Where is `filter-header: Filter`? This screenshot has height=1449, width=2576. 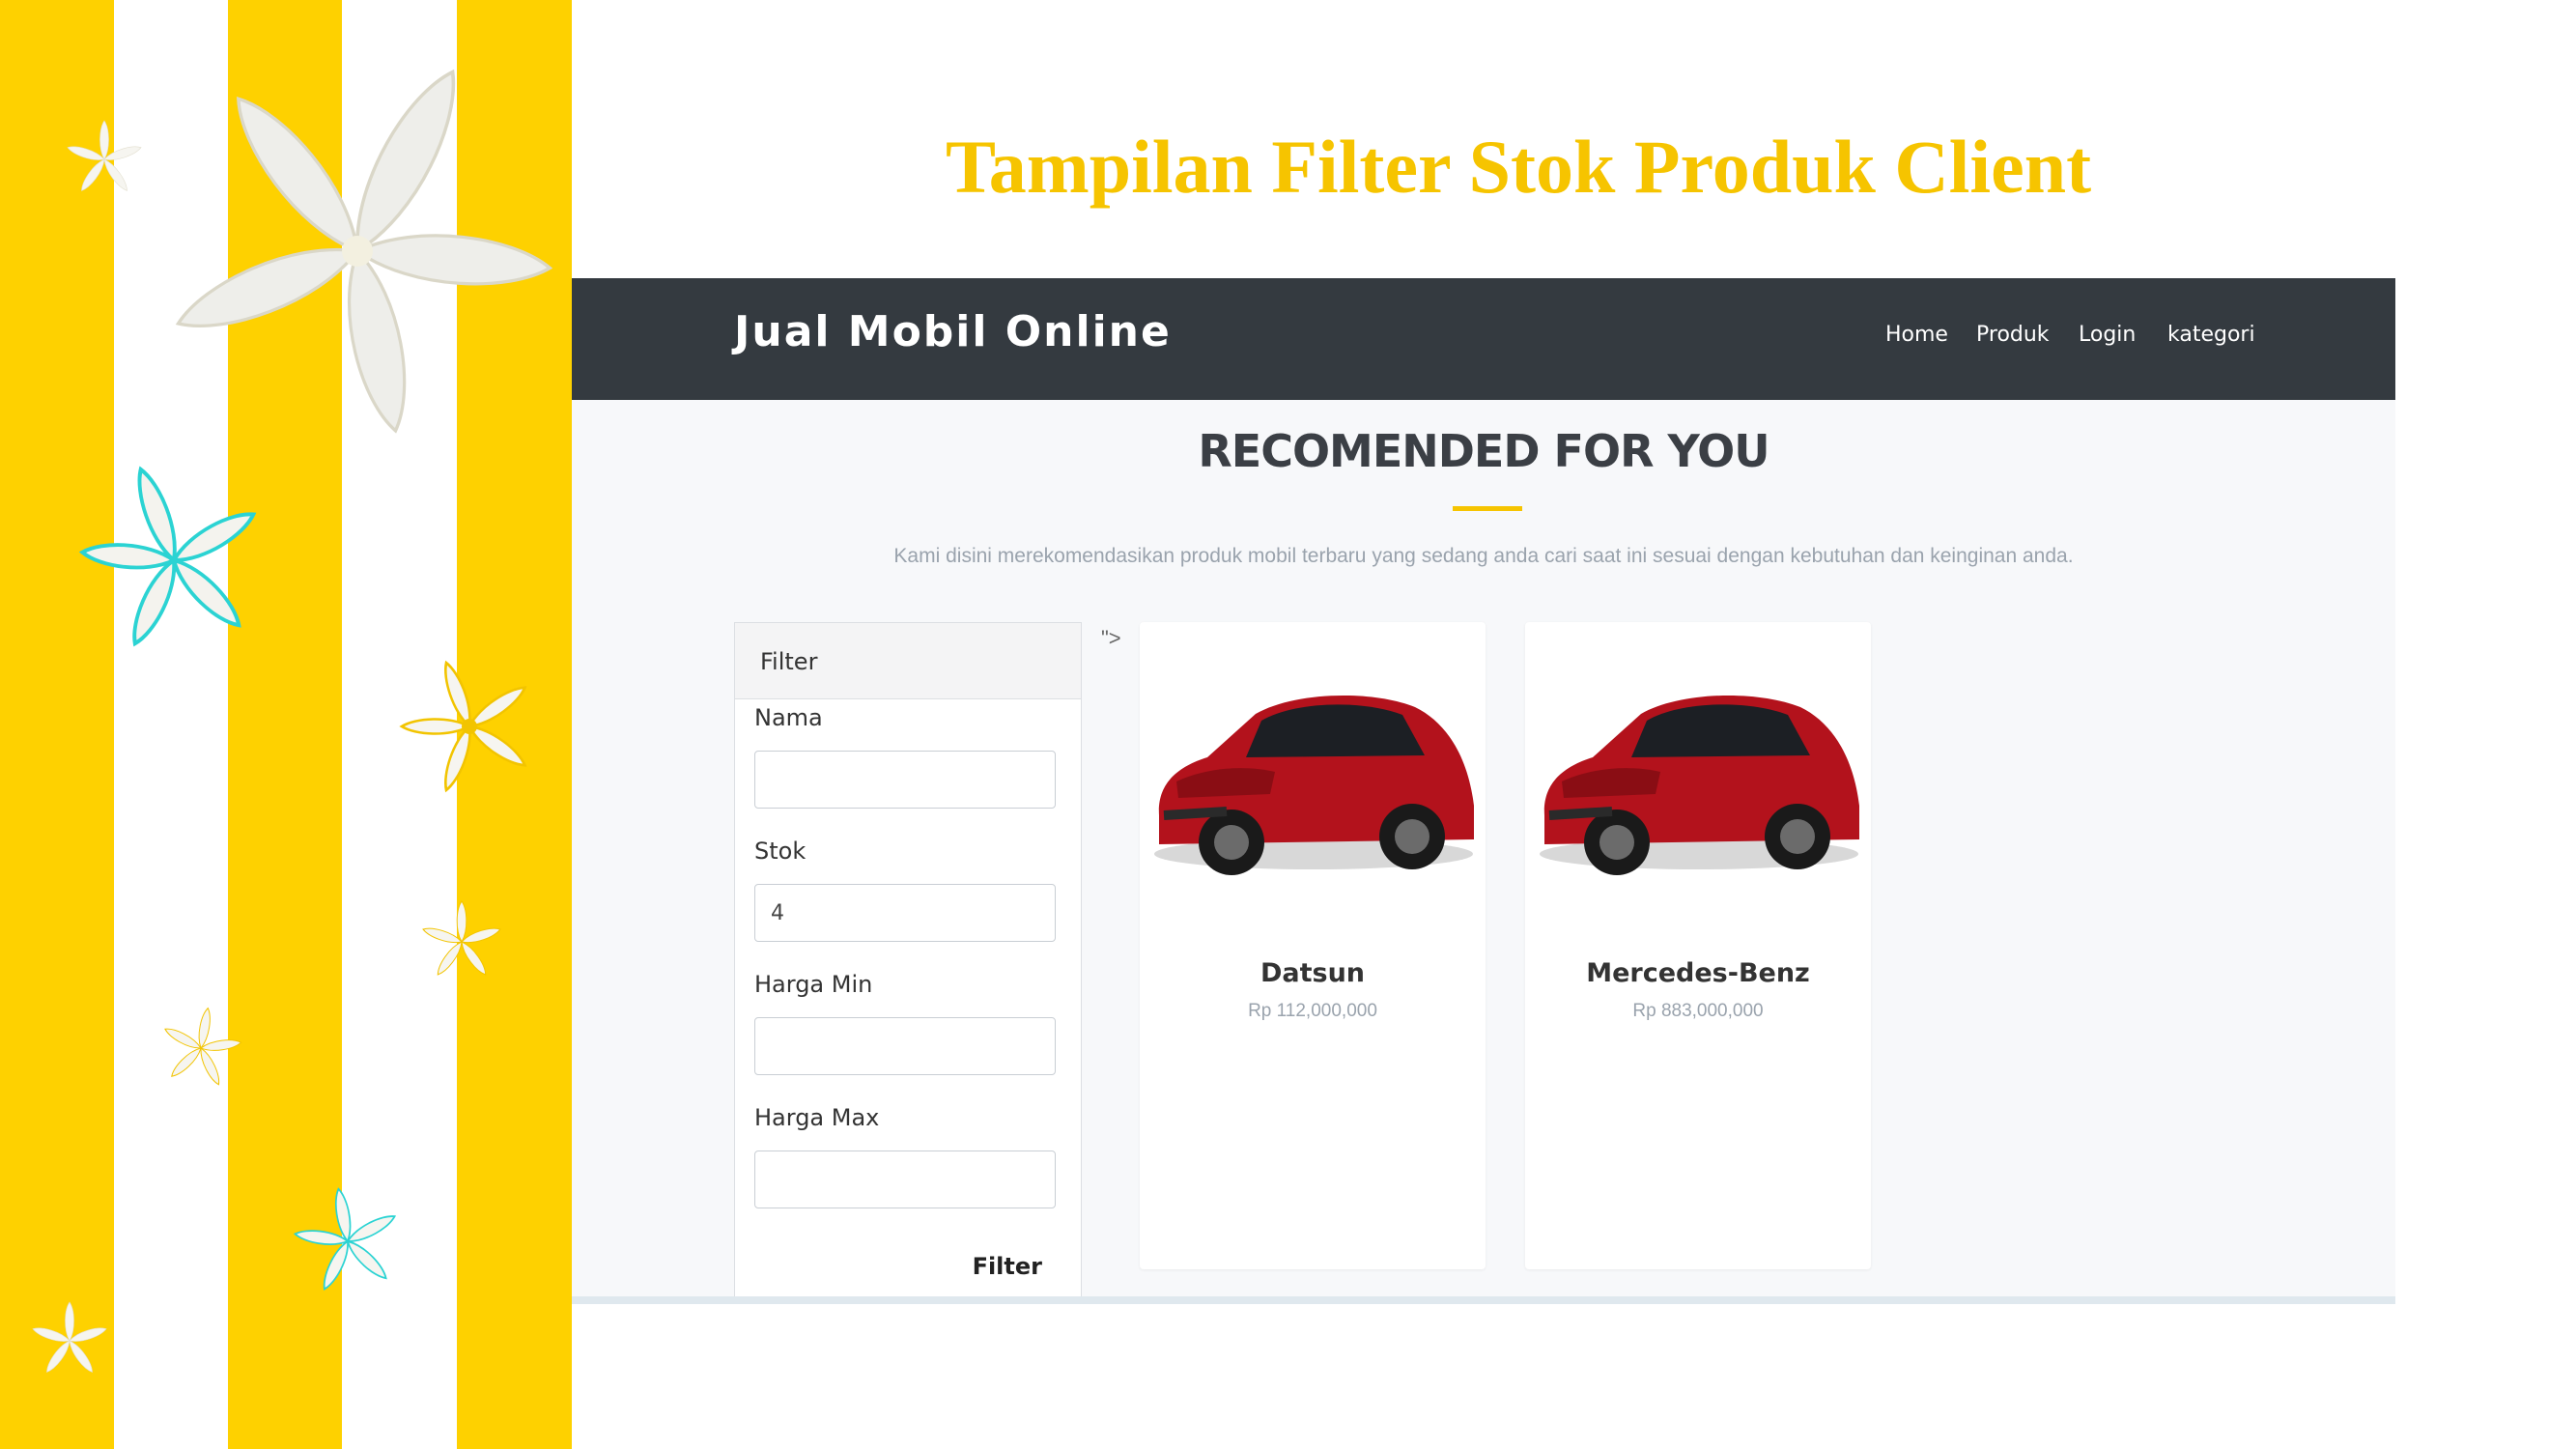 filter-header: Filter is located at coordinates (908, 661).